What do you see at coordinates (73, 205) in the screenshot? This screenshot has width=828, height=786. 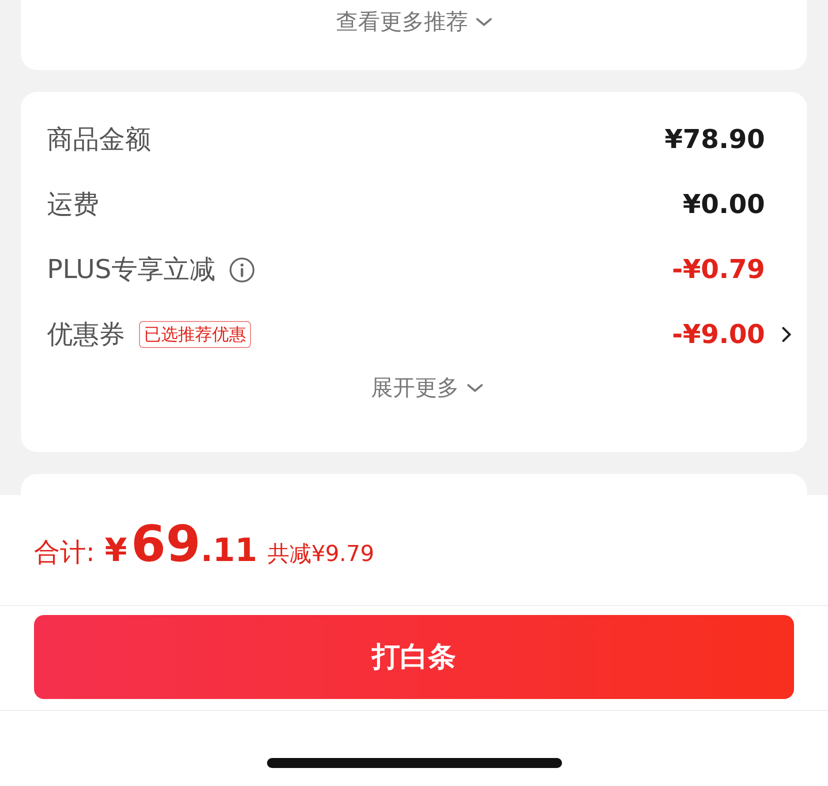 I see `price-label: 运费` at bounding box center [73, 205].